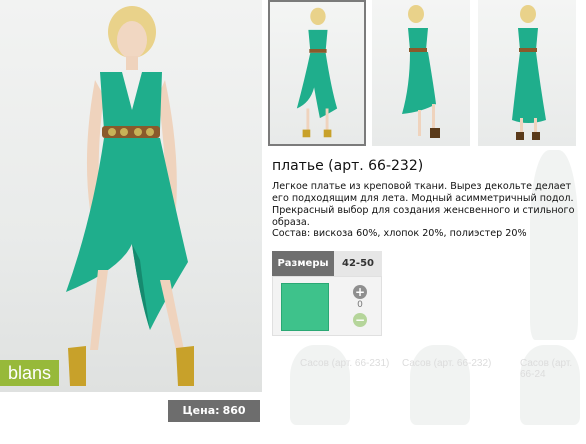 The width and height of the screenshot is (586, 444). What do you see at coordinates (348, 166) in the screenshot?
I see `product-title: платье (арт. 66-232)` at bounding box center [348, 166].